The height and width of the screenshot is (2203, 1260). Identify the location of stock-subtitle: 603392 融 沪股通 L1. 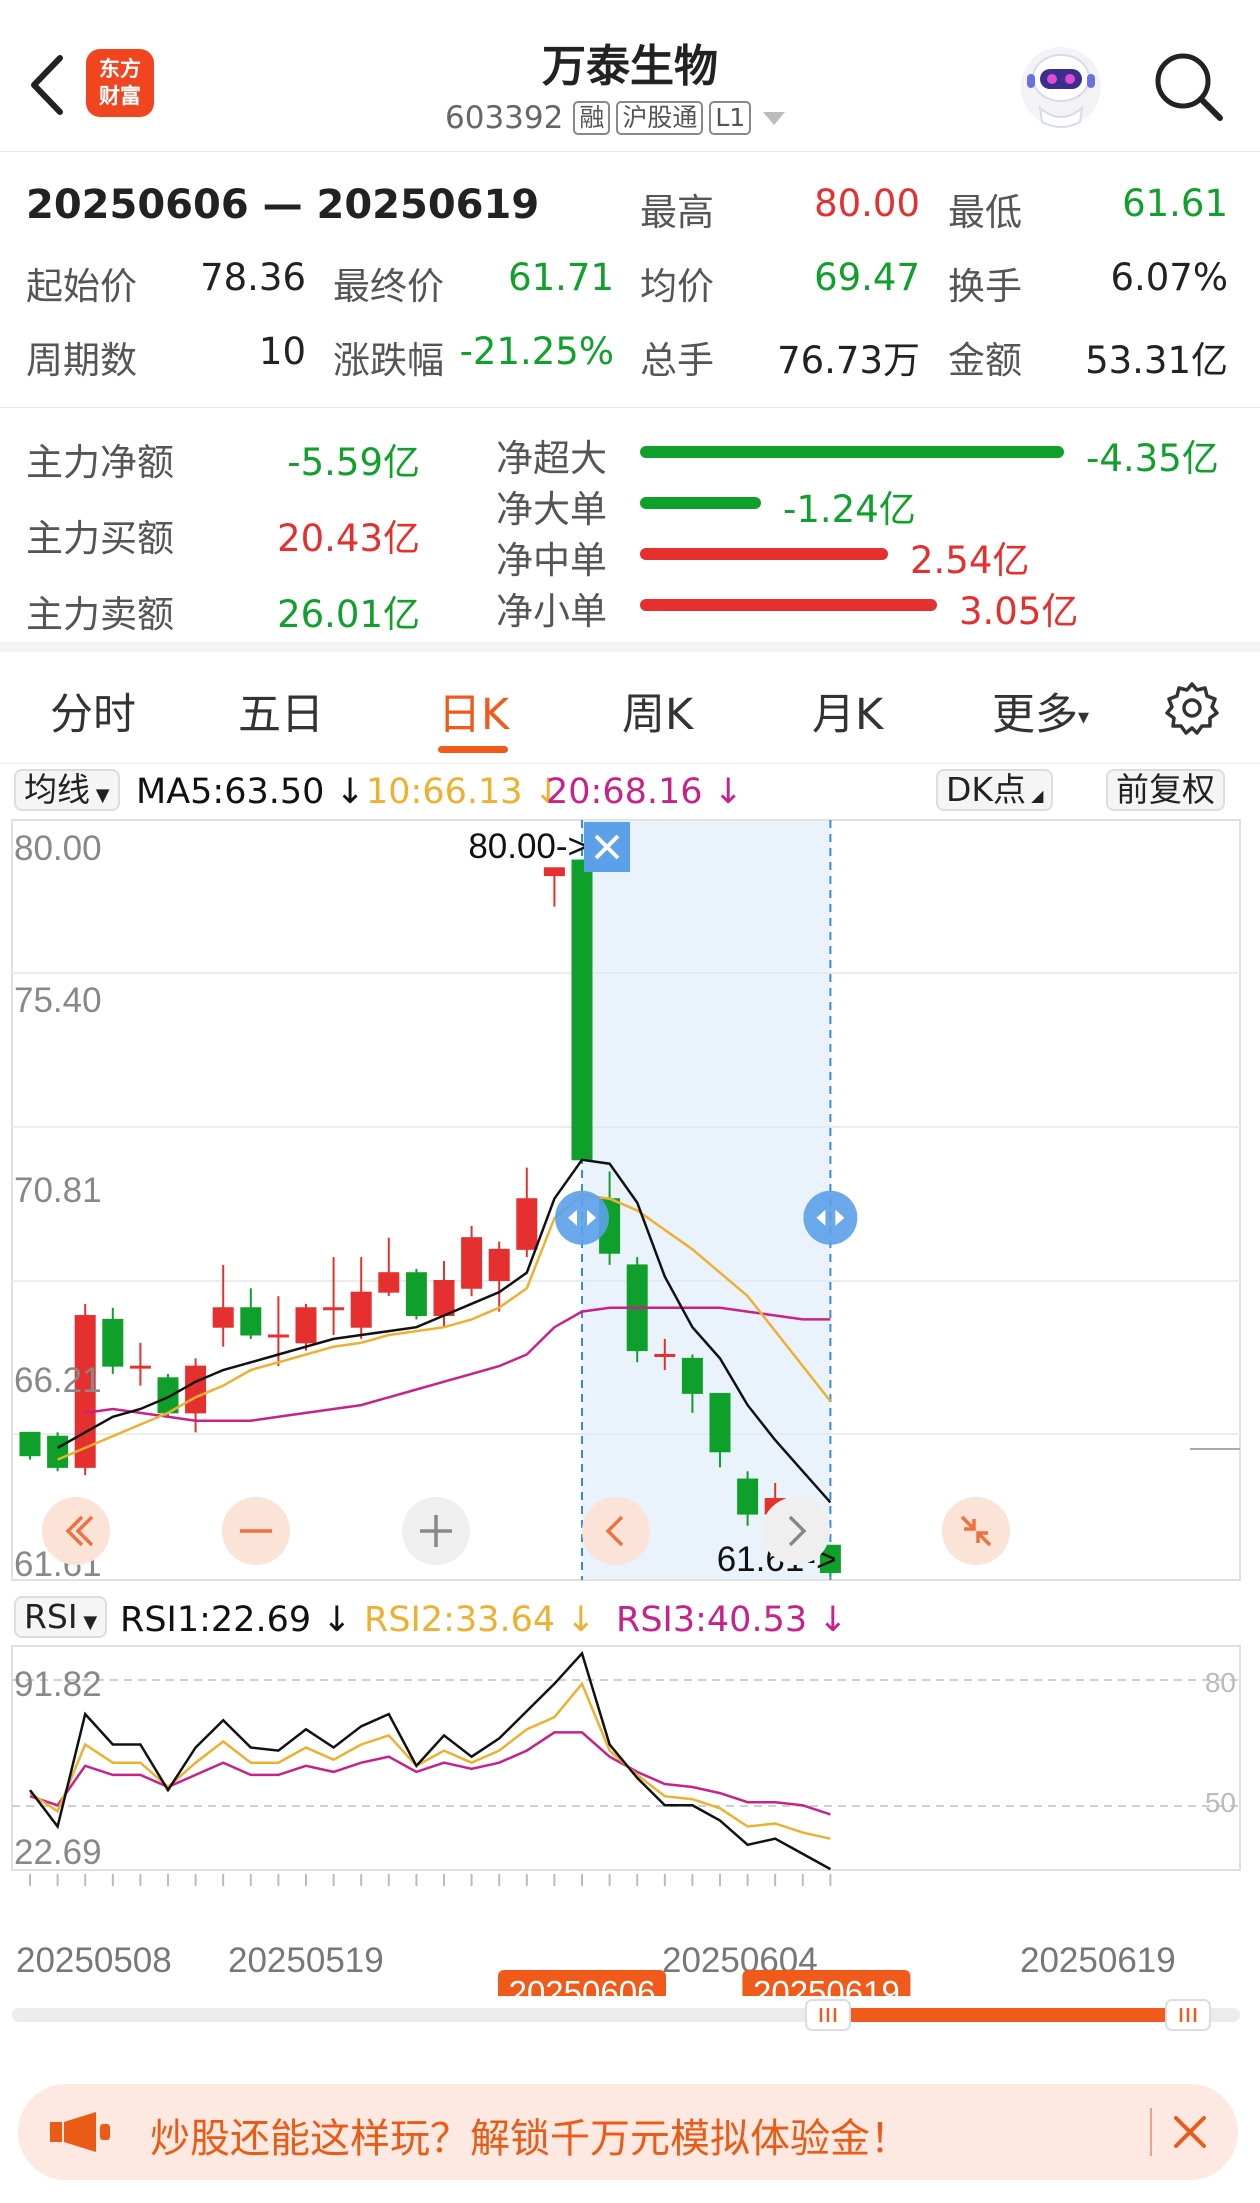
(615, 118).